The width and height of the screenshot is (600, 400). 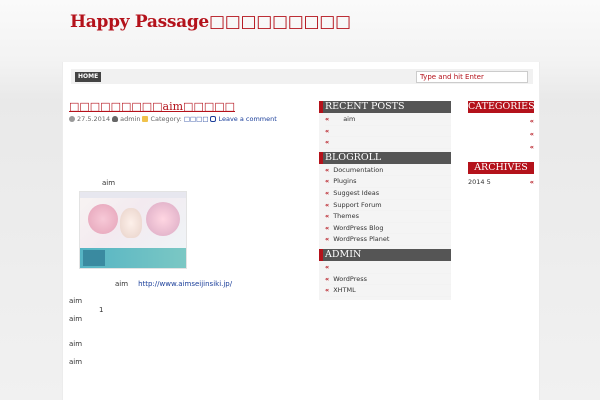 What do you see at coordinates (472, 77) in the screenshot?
I see `search-input` at bounding box center [472, 77].